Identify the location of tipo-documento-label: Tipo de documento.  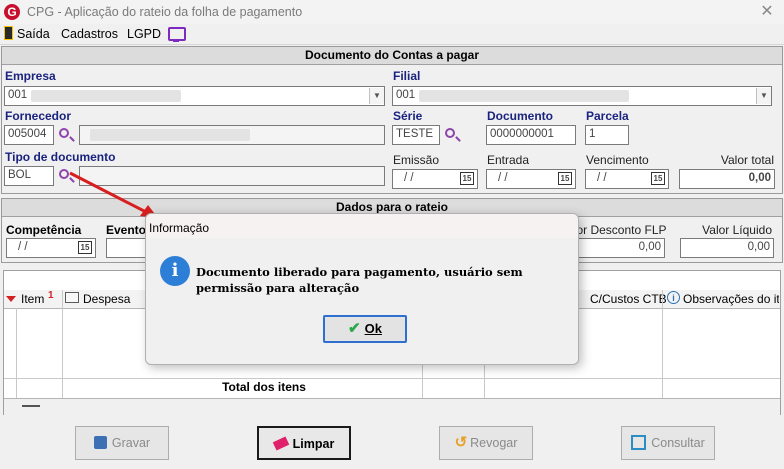
(60, 157).